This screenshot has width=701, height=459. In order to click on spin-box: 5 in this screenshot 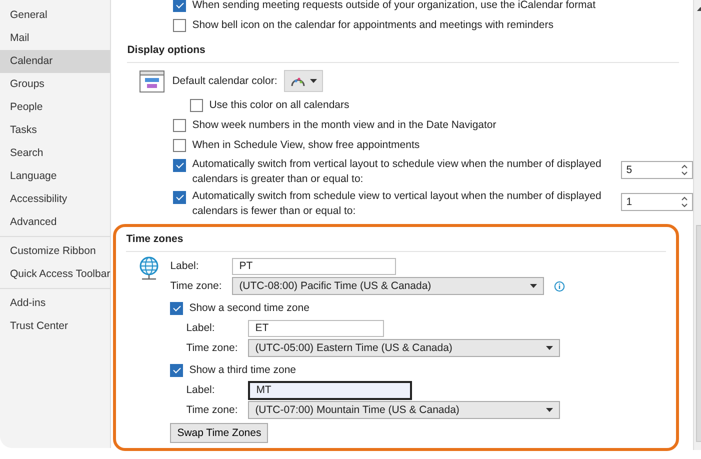, I will do `click(657, 170)`.